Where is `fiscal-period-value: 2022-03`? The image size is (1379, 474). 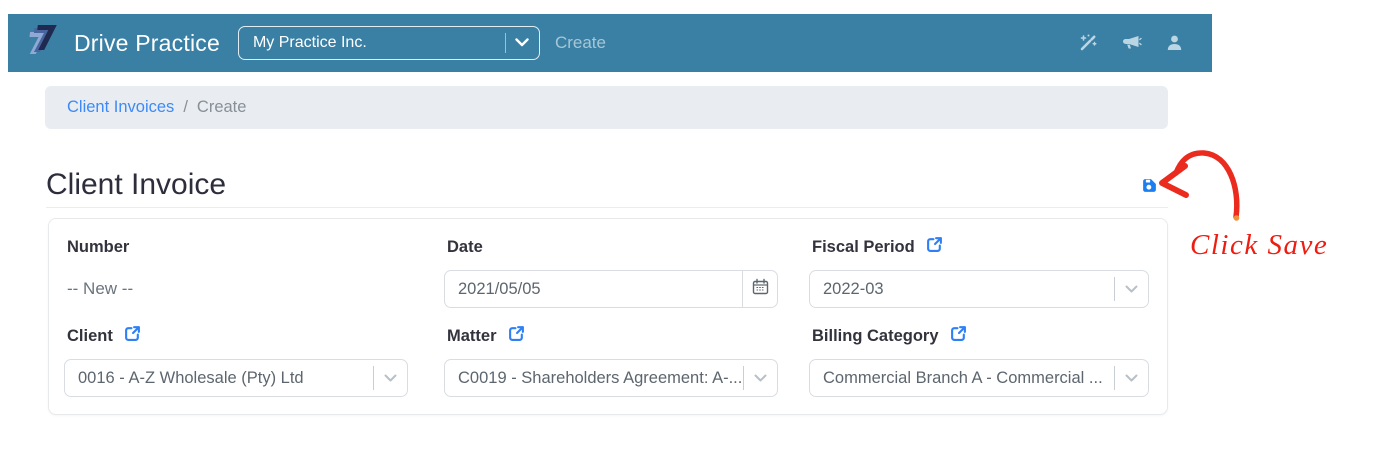
fiscal-period-value: 2022-03 is located at coordinates (853, 288).